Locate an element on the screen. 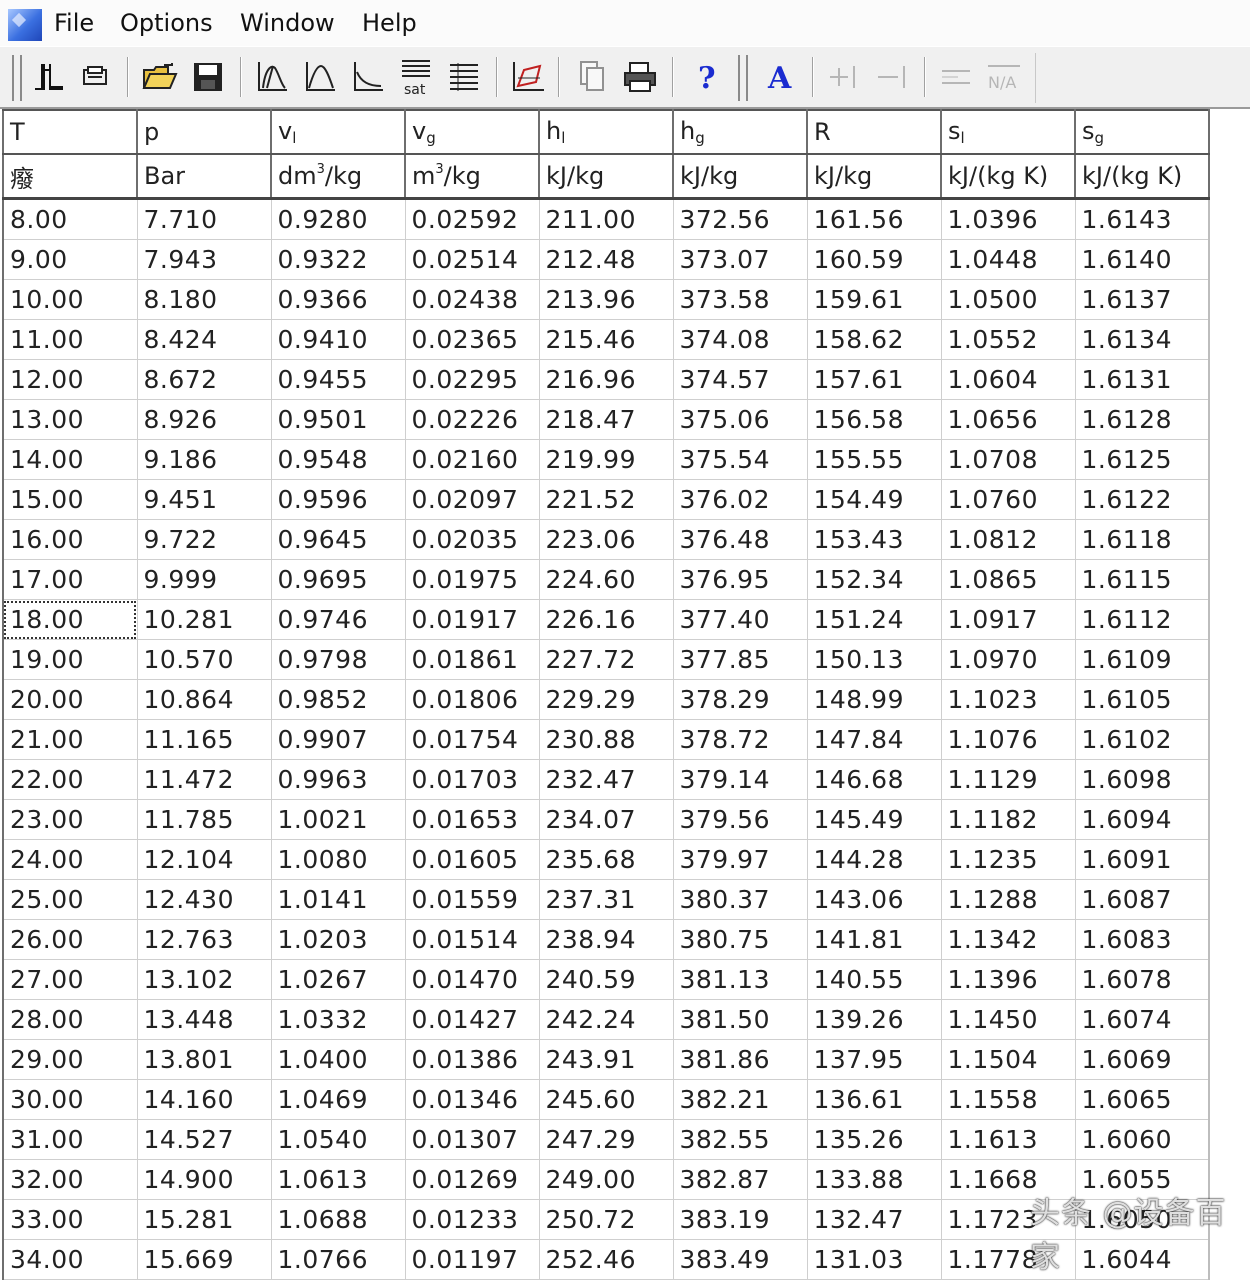 This screenshot has width=1250, height=1280. table-cell: 135.26 is located at coordinates (874, 1139).